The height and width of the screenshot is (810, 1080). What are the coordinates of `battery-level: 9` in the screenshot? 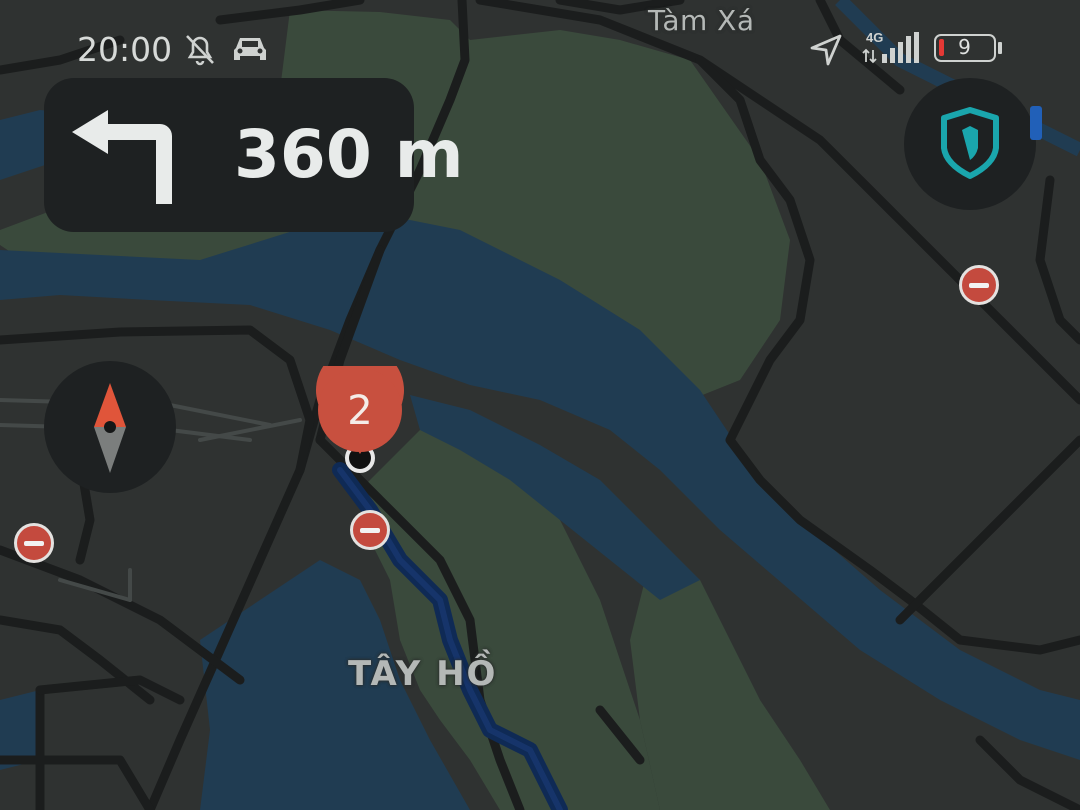 It's located at (964, 47).